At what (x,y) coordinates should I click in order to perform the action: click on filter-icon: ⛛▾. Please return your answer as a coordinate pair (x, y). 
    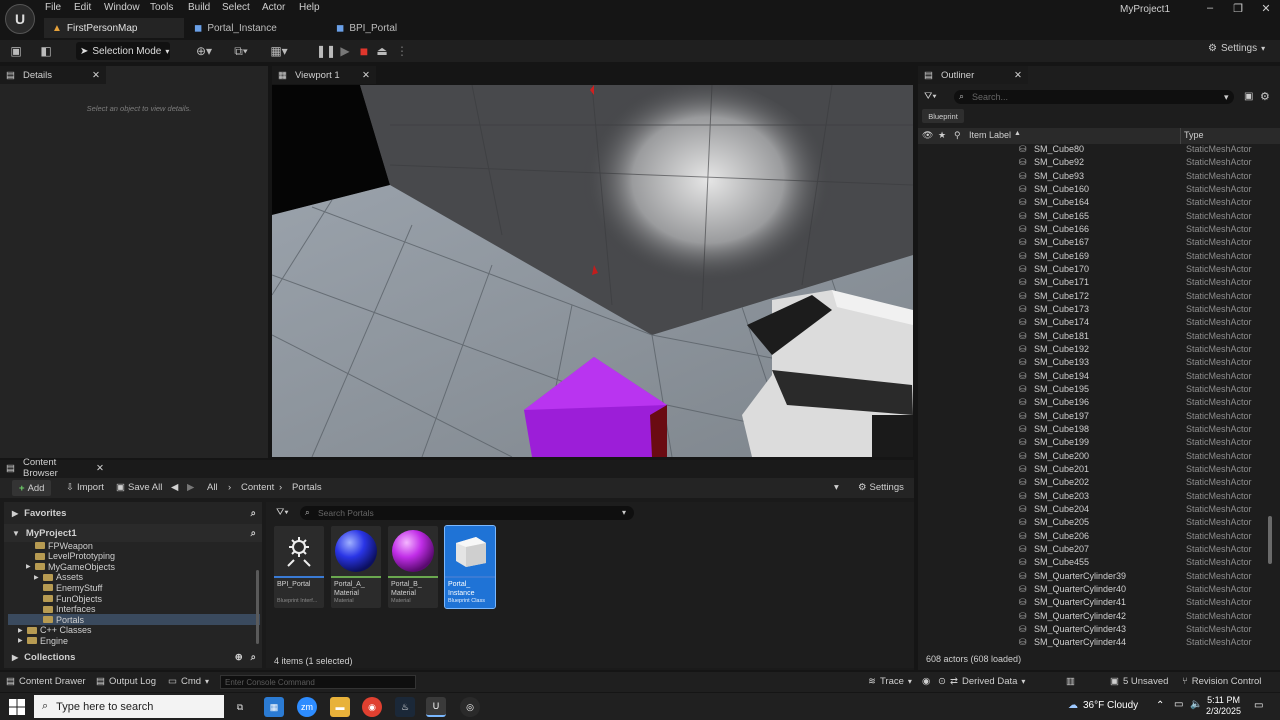
    Looking at the image, I should click on (282, 512).